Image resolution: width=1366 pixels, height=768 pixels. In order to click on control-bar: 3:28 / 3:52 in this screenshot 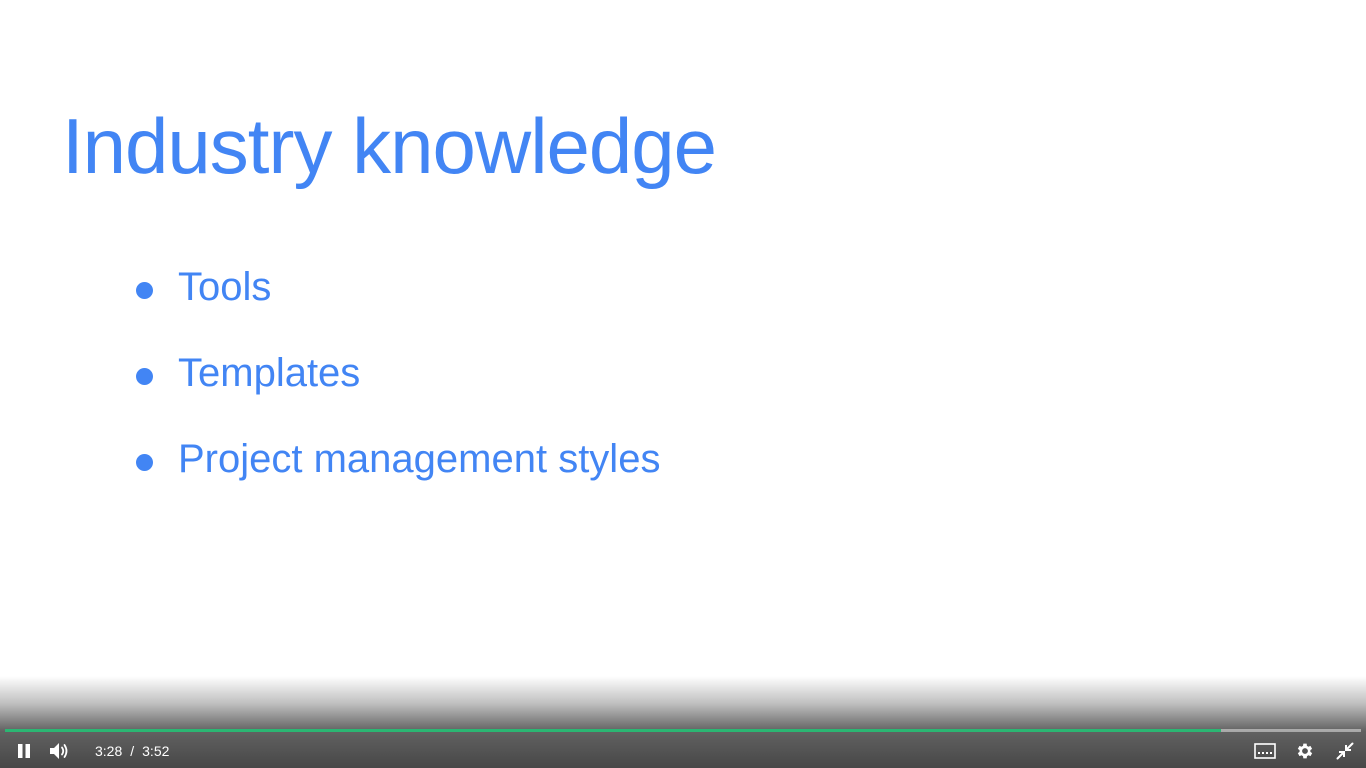, I will do `click(683, 751)`.